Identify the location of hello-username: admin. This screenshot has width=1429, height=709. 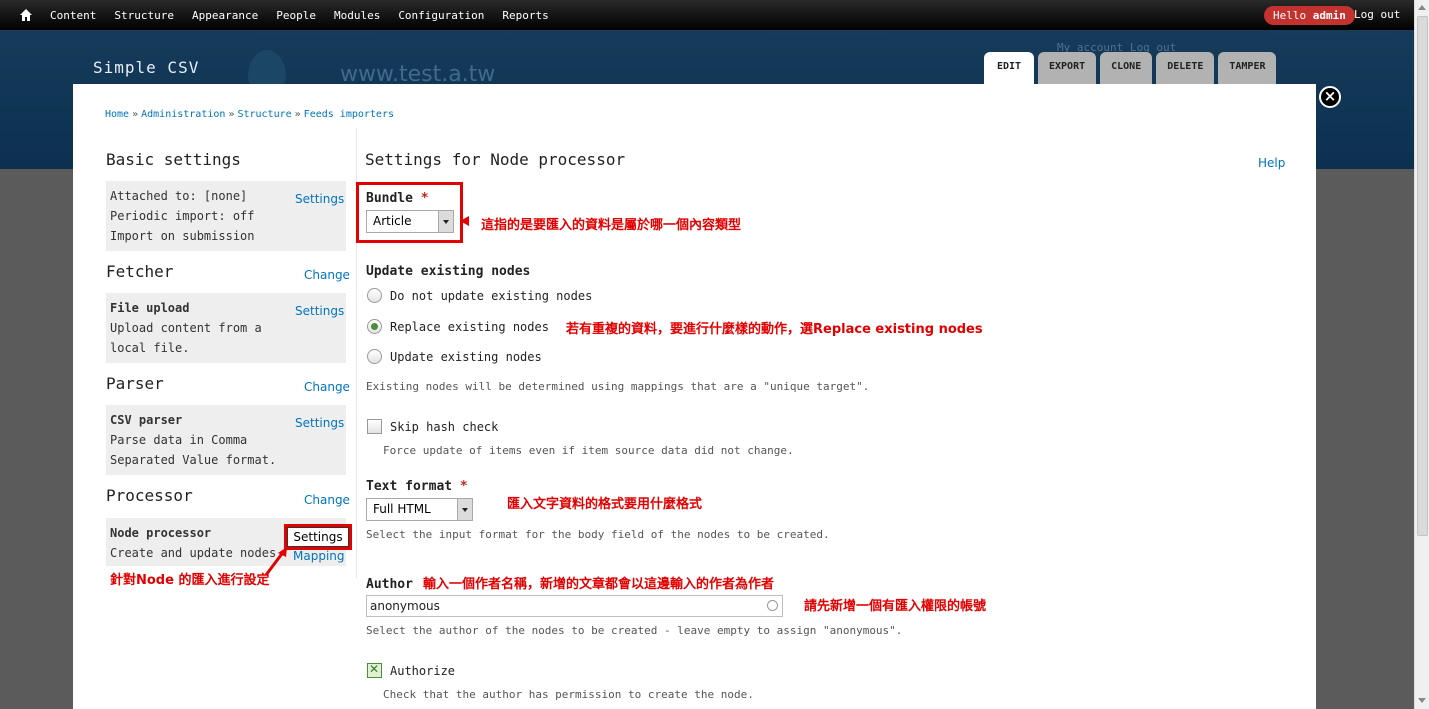
(1329, 15).